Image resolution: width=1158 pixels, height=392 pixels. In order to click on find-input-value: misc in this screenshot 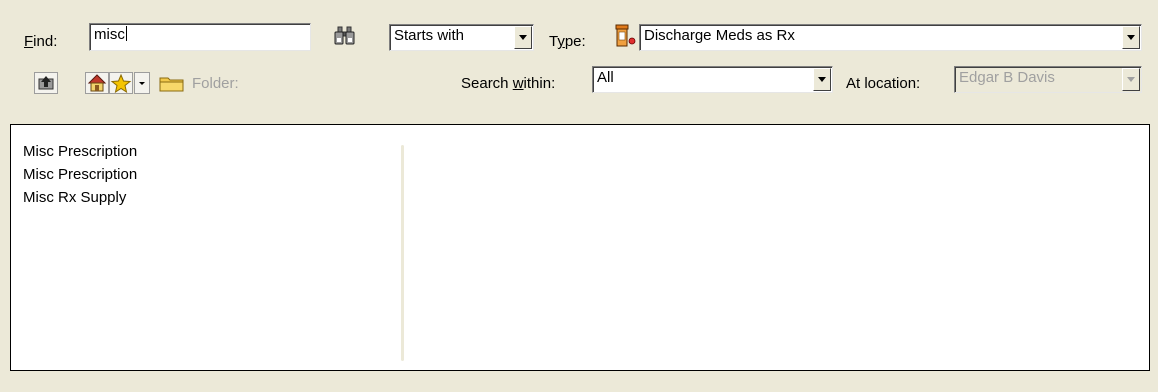, I will do `click(109, 34)`.